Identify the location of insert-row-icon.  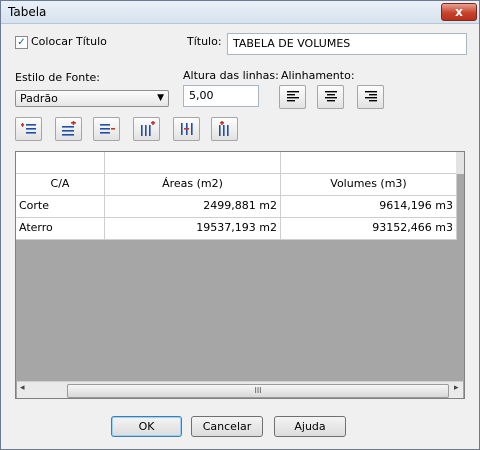
(28, 128).